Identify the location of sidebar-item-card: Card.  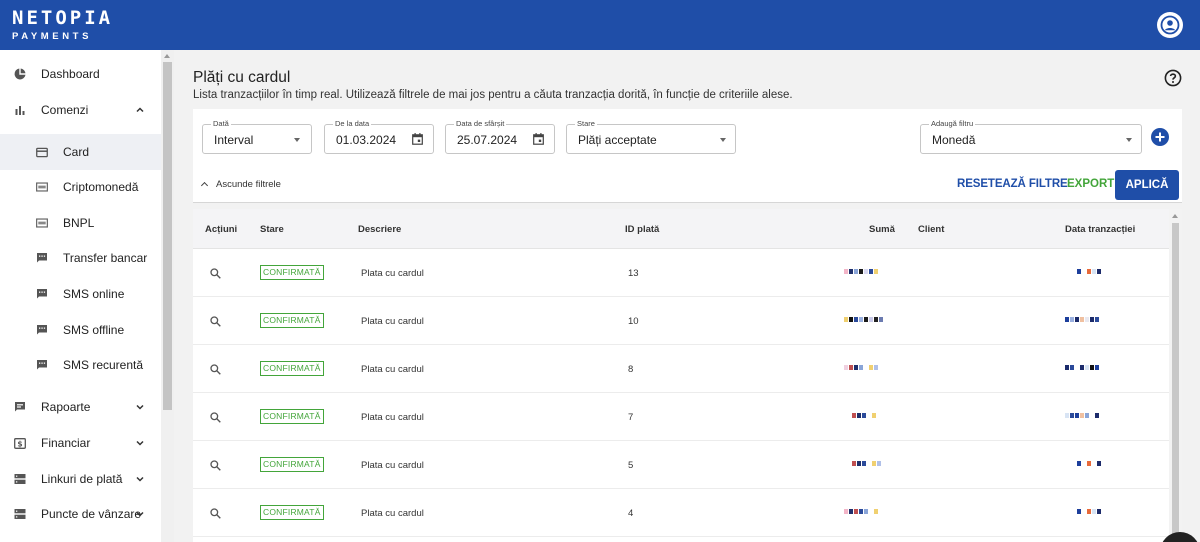
(80, 152).